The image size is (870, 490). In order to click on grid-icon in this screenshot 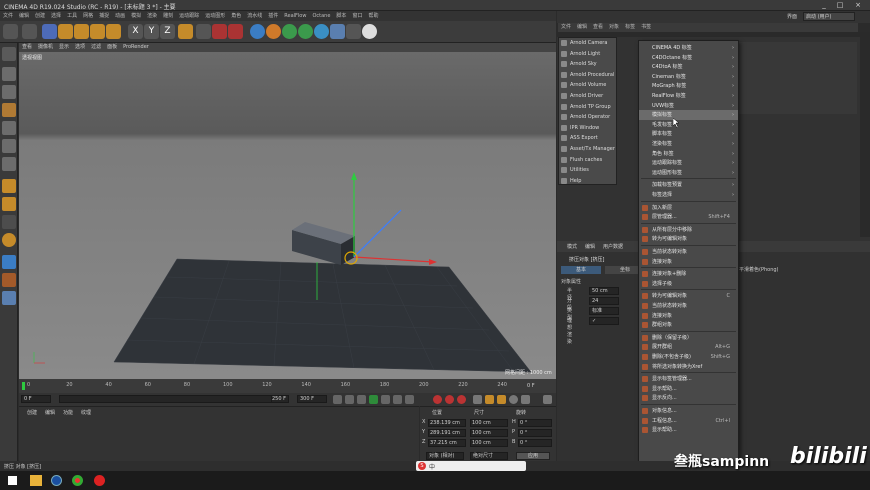, I will do `click(9, 262)`.